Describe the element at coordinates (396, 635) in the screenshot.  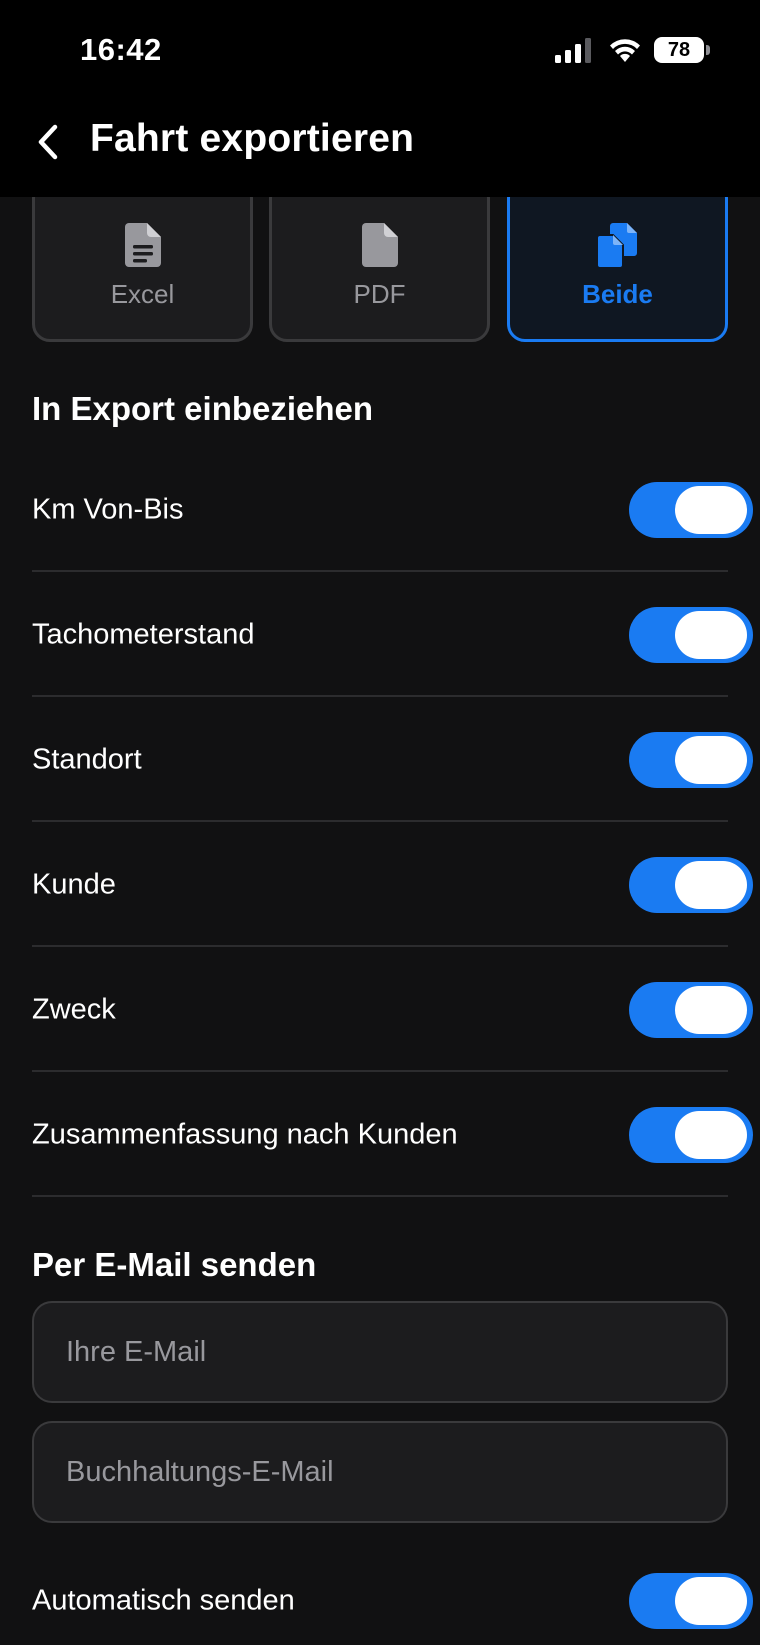
I see `toggle-row-tachometerstand: Tachometerstand` at that location.